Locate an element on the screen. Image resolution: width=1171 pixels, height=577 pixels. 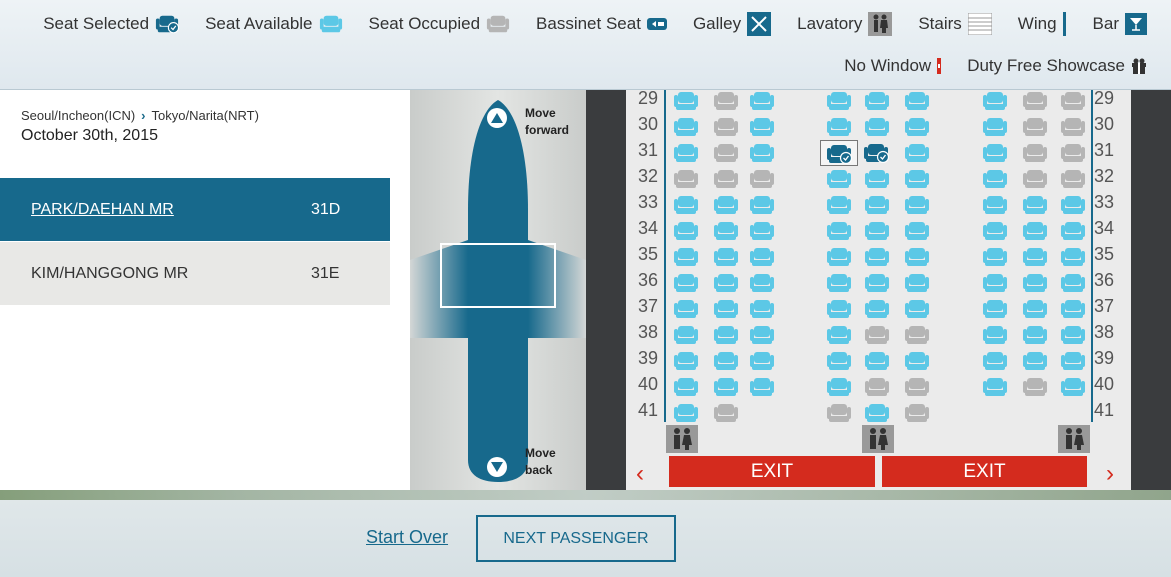
next-passenger-button: NEXT PASSENGER is located at coordinates (576, 538).